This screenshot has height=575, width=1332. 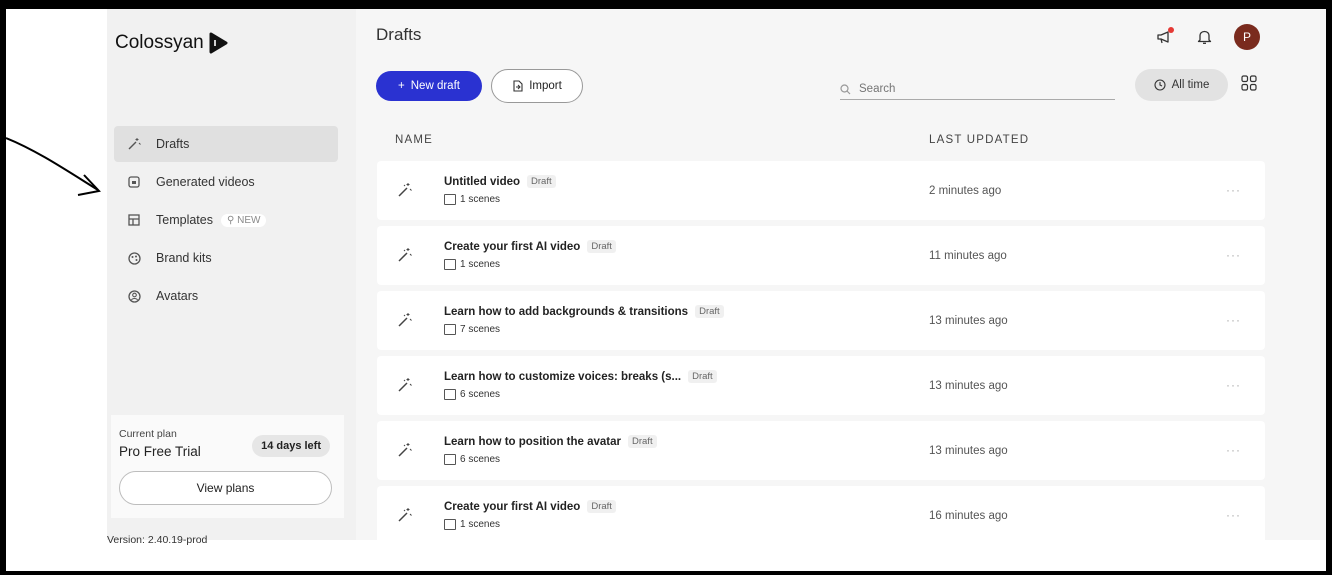 What do you see at coordinates (550, 441) in the screenshot?
I see `draft-title: Learn how to position the avatar Draft` at bounding box center [550, 441].